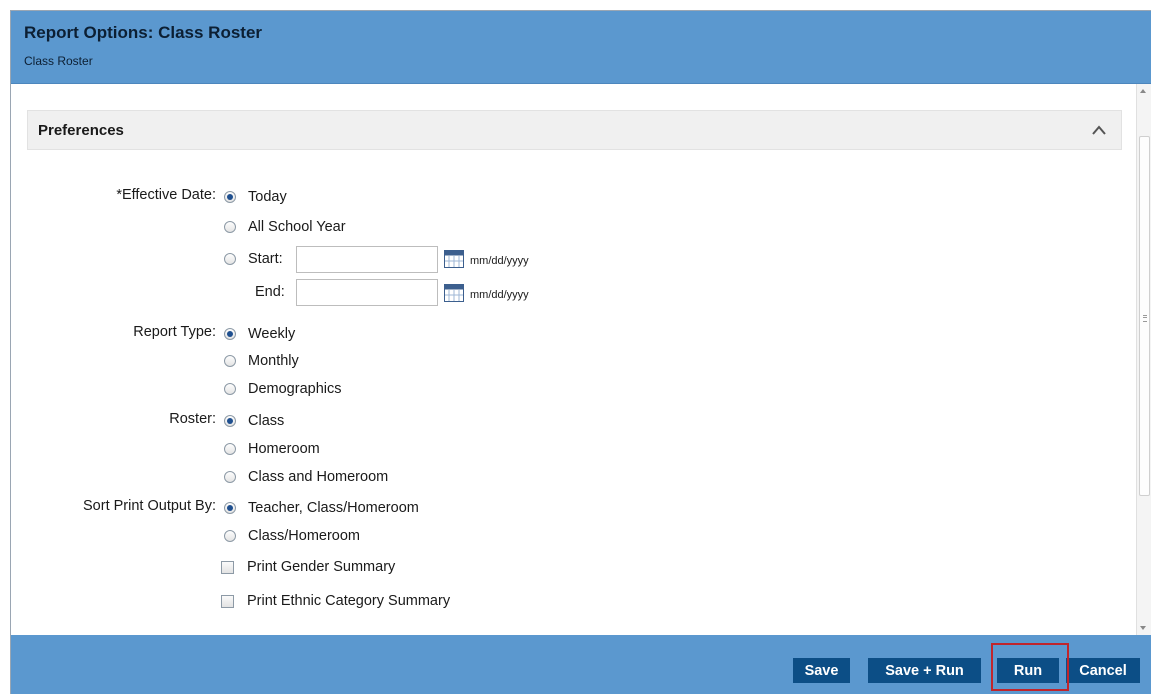 The height and width of the screenshot is (694, 1151). I want to click on option-label: Teacher, Class/Homeroom, so click(333, 508).